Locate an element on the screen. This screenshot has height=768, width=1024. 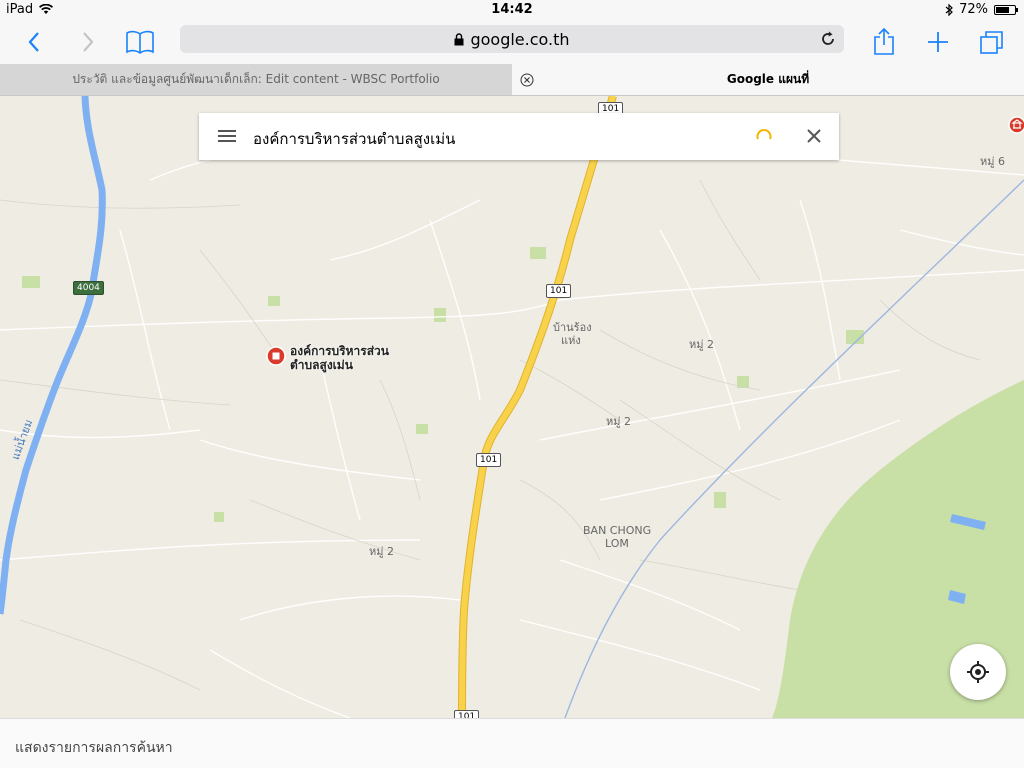
crosshair-icon is located at coordinates (978, 672).